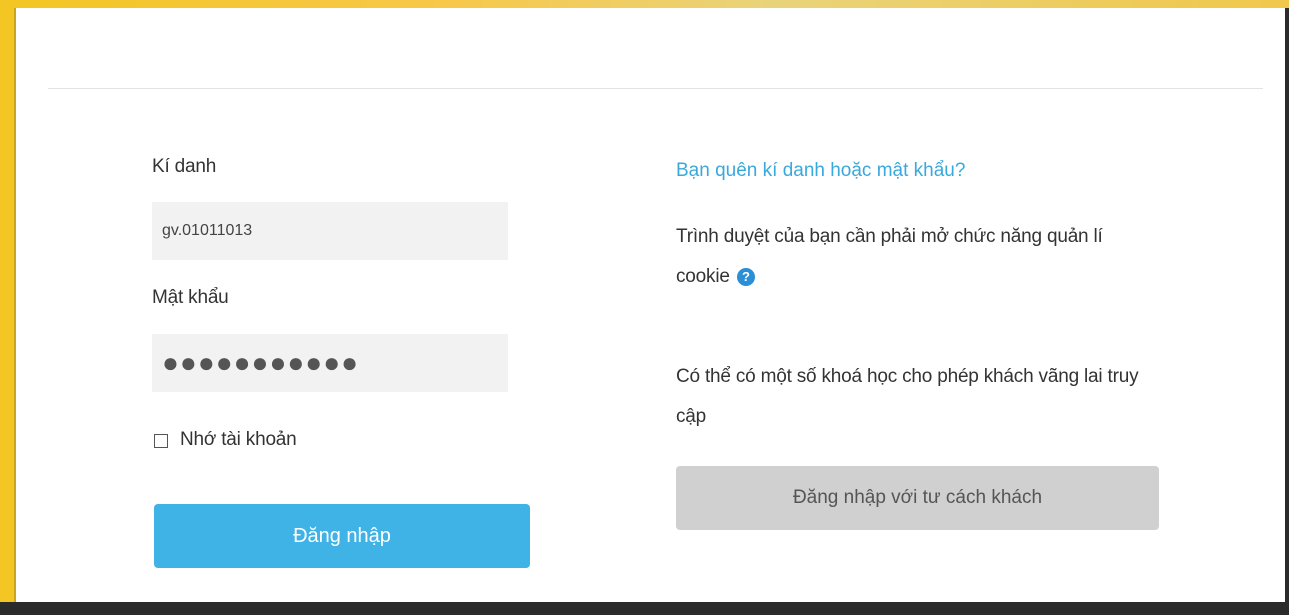 This screenshot has height=615, width=1289. What do you see at coordinates (703, 276) in the screenshot?
I see `cookie-notice-text: cookie` at bounding box center [703, 276].